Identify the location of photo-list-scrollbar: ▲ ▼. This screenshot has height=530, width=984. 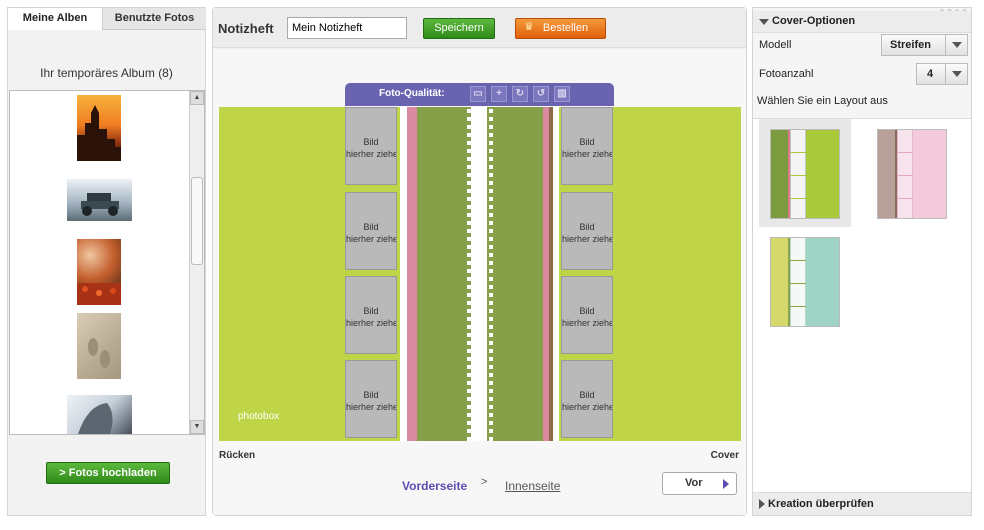
(196, 262).